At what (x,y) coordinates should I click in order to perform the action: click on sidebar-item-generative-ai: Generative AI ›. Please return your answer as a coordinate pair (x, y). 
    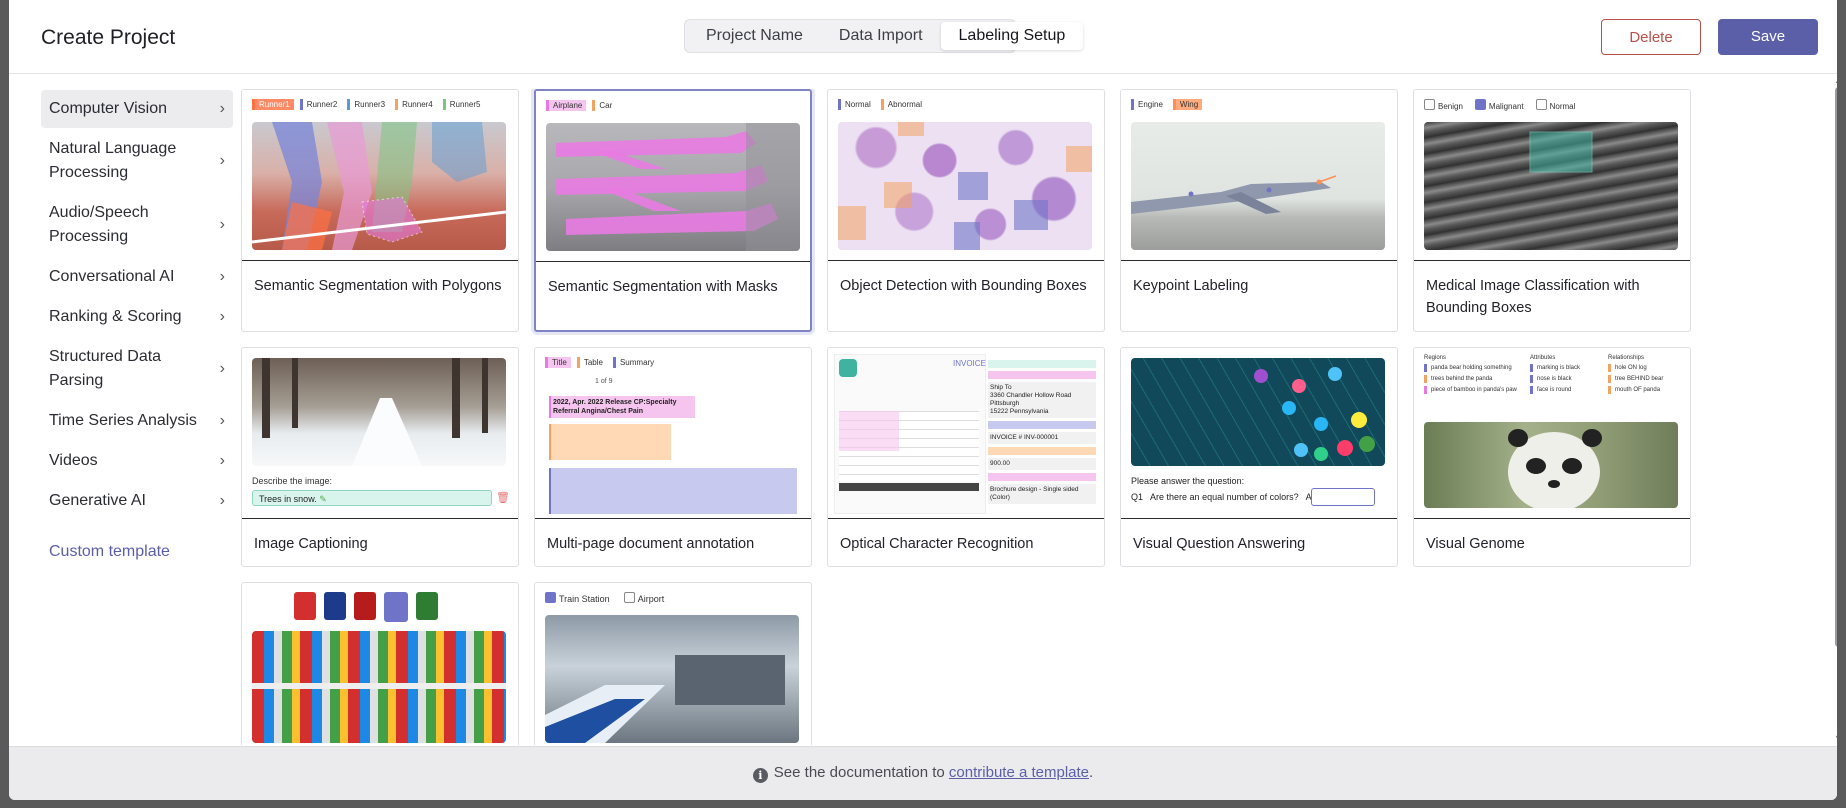
    Looking at the image, I should click on (137, 501).